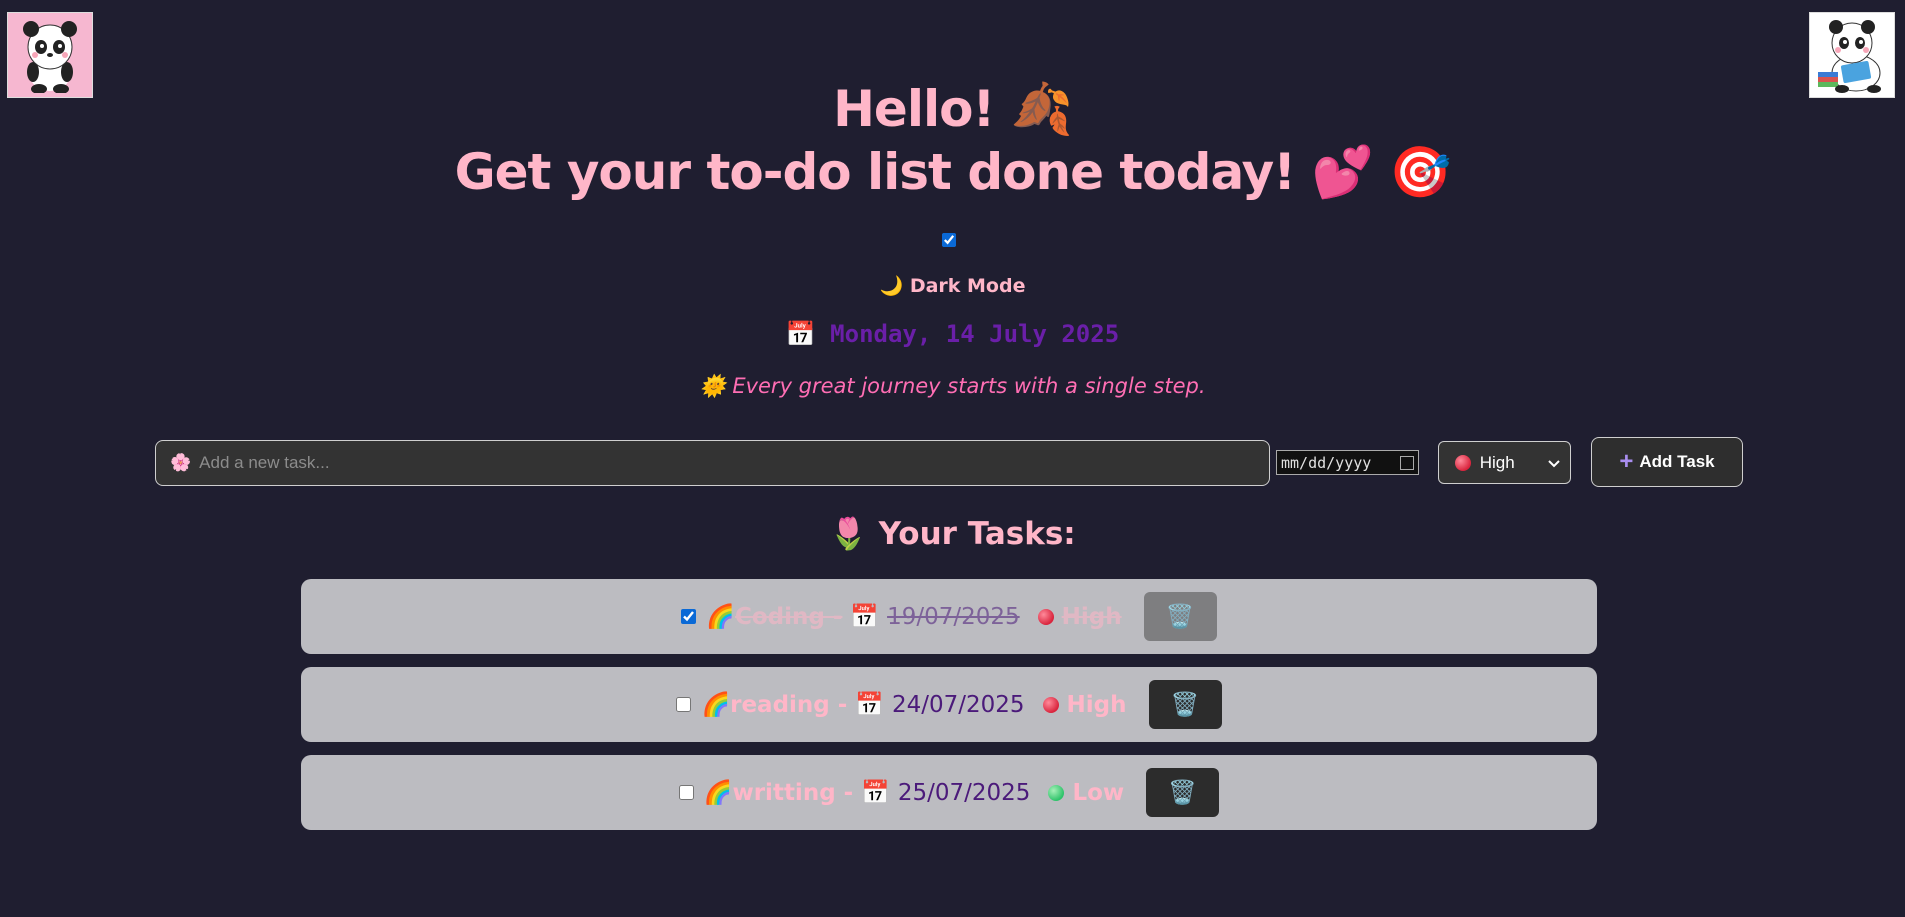 This screenshot has height=917, width=1905. Describe the element at coordinates (1342, 171) in the screenshot. I see `heart-icon: 💕` at that location.